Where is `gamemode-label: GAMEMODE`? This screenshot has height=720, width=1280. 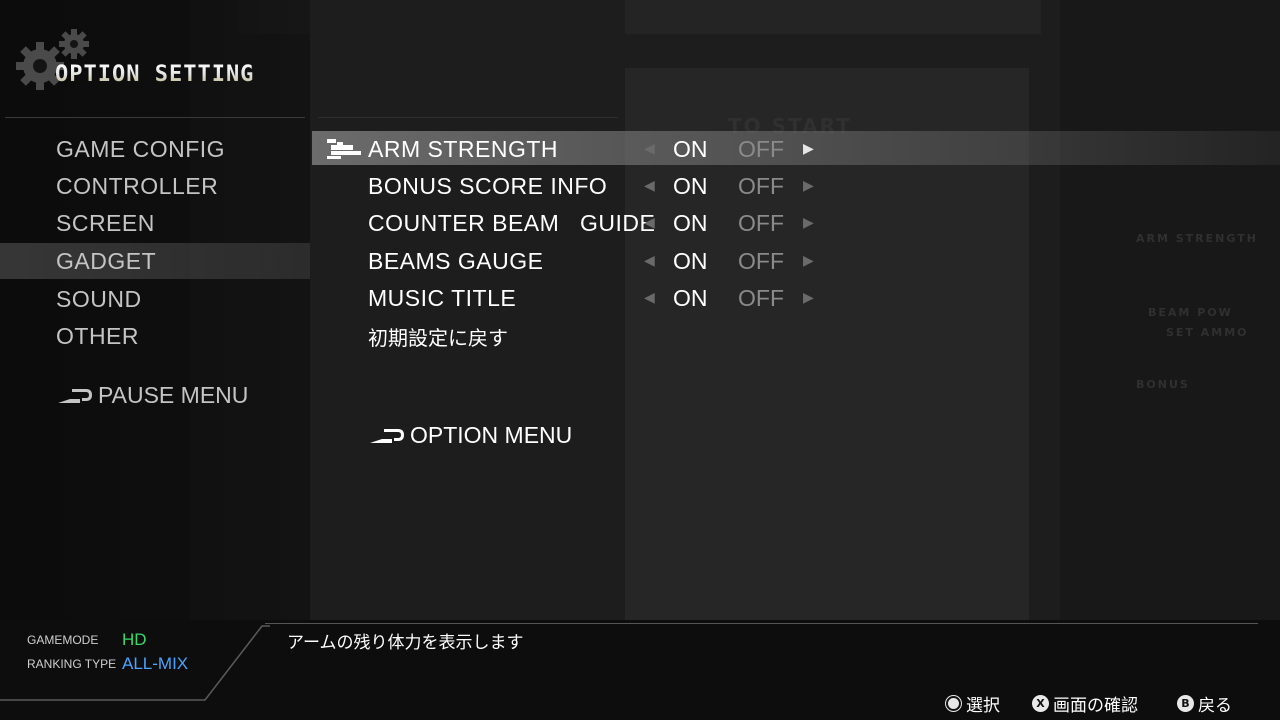
gamemode-label: GAMEMODE is located at coordinates (63, 640).